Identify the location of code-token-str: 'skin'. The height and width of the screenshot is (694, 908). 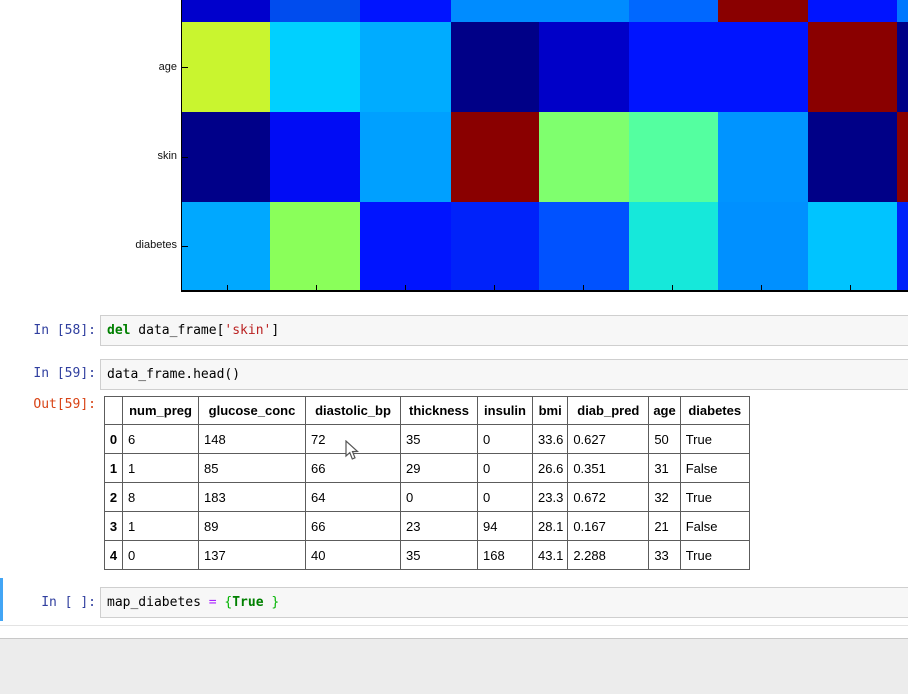
(248, 330).